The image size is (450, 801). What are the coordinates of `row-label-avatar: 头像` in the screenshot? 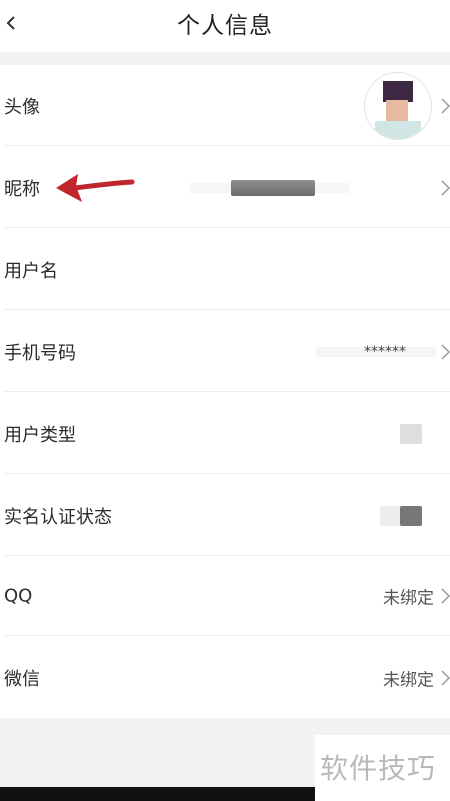 It's located at (22, 107).